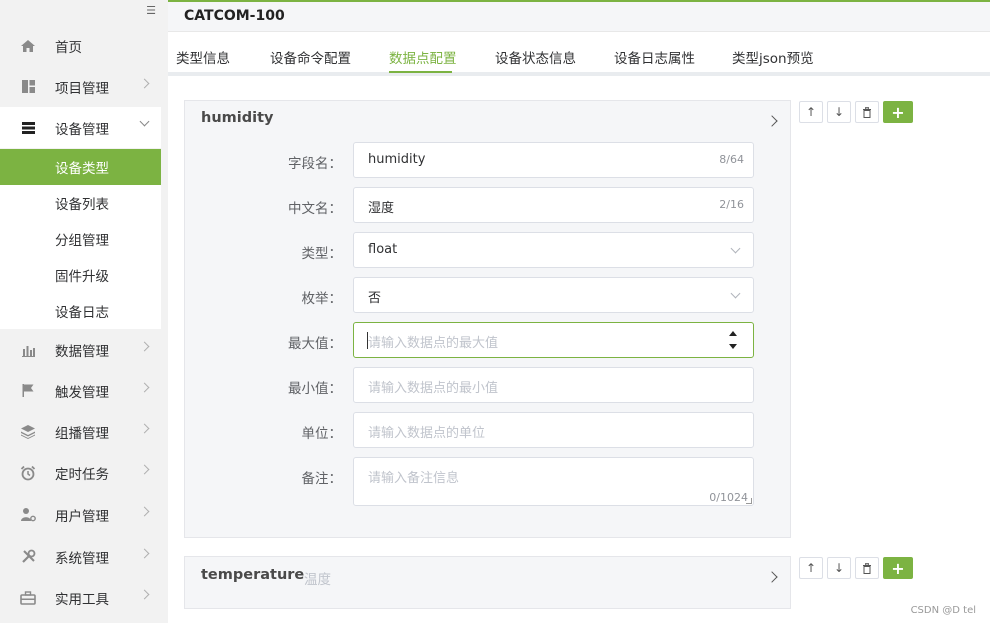  I want to click on panel-title: temperature, so click(252, 575).